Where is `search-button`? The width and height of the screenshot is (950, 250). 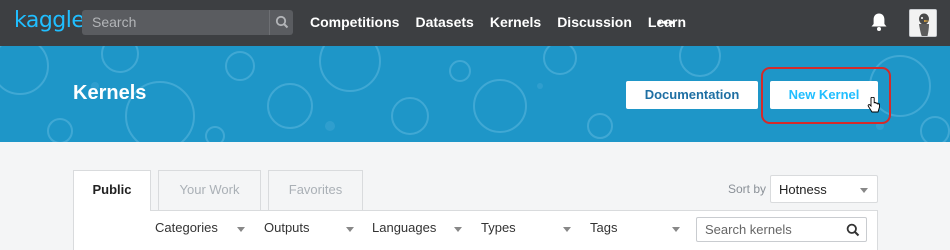 search-button is located at coordinates (281, 22).